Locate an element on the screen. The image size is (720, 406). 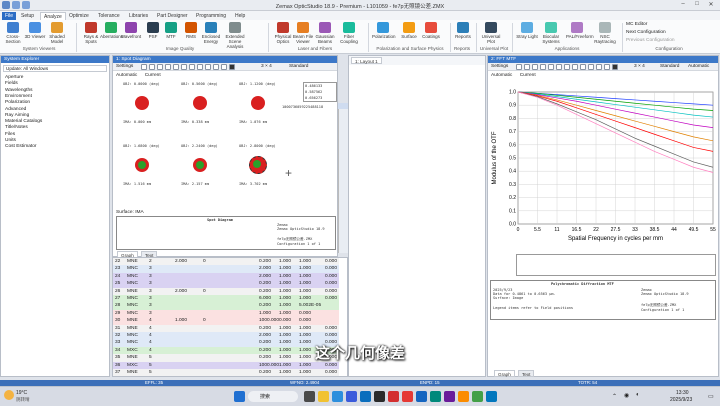
lde-cell-n: 23 is located at coordinates (117, 268).